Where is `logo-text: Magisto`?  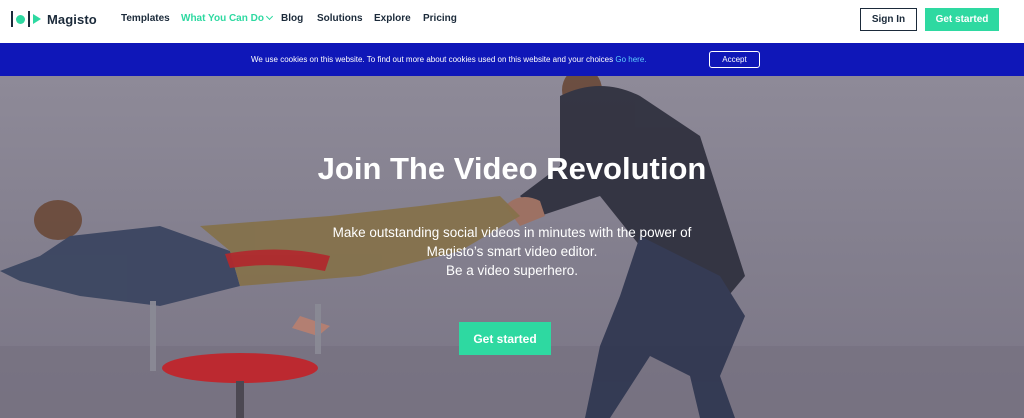
logo-text: Magisto is located at coordinates (72, 19).